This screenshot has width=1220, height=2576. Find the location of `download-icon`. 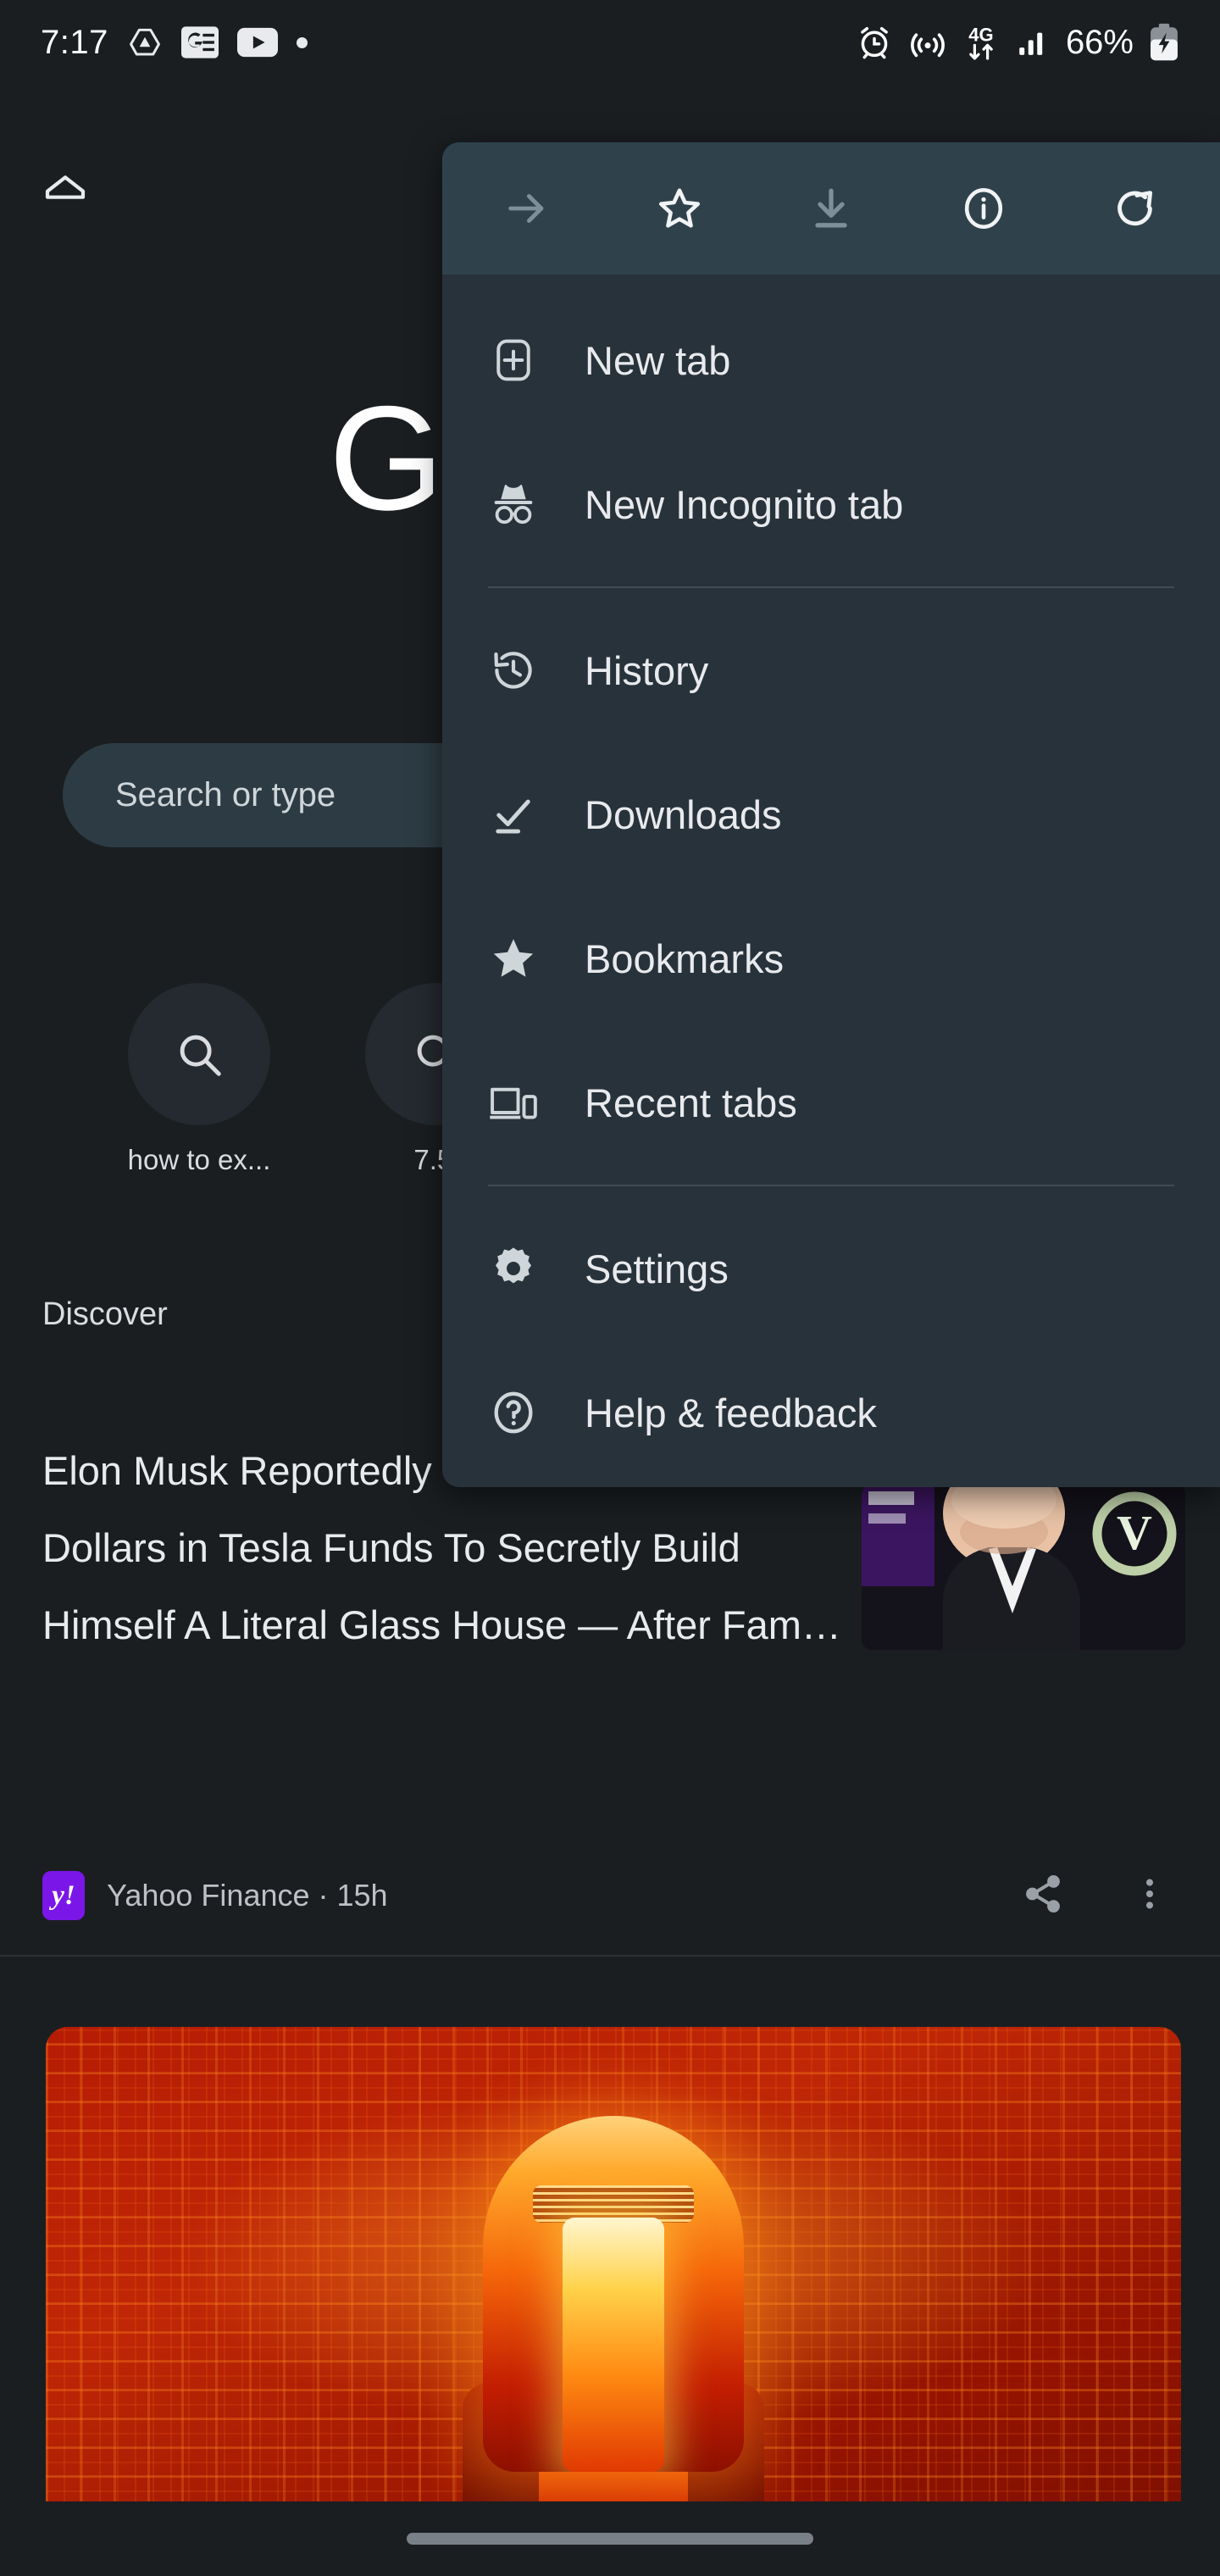

download-icon is located at coordinates (831, 208).